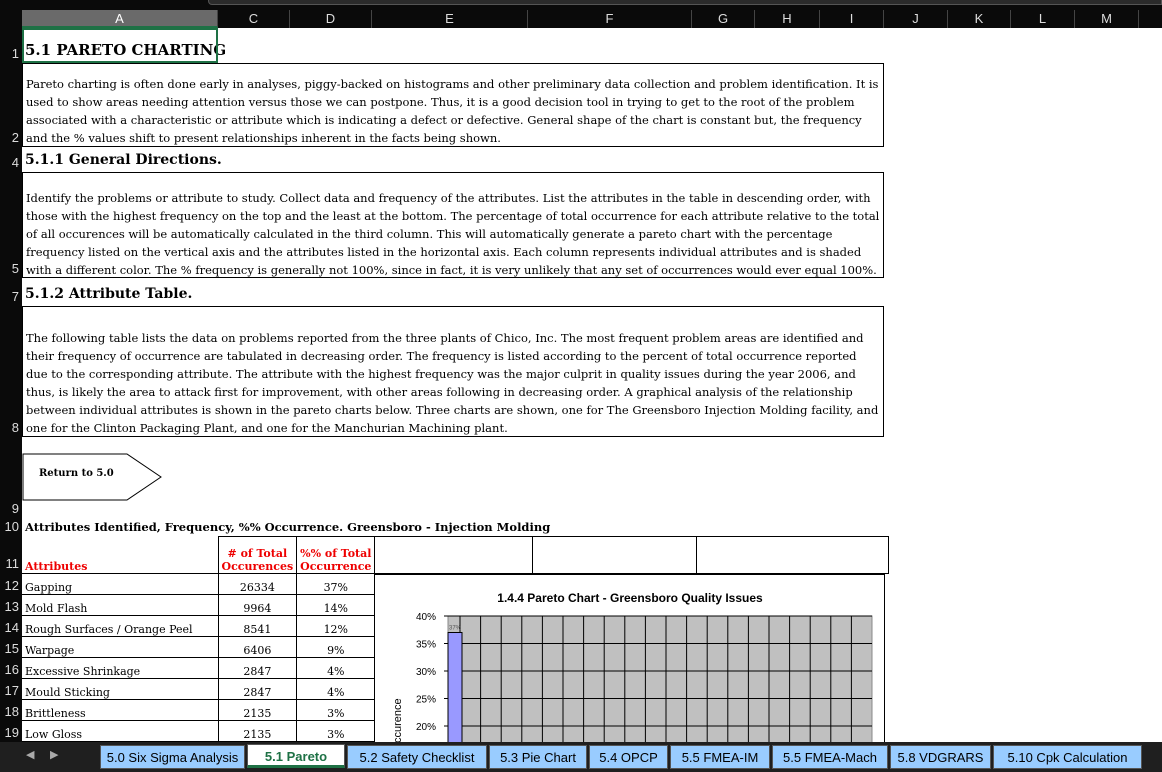 The height and width of the screenshot is (772, 1162). What do you see at coordinates (11, 137) in the screenshot?
I see `row-header: 2` at bounding box center [11, 137].